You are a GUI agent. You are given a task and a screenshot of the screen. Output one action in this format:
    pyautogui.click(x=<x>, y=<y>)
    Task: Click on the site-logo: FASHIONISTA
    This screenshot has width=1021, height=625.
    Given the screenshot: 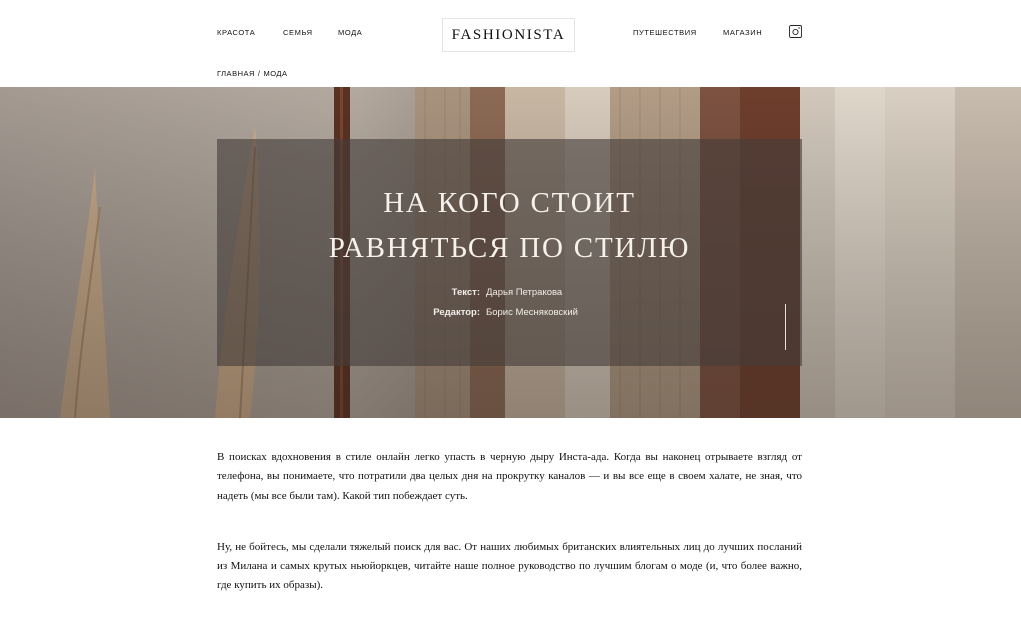 What is the action you would take?
    pyautogui.click(x=508, y=35)
    